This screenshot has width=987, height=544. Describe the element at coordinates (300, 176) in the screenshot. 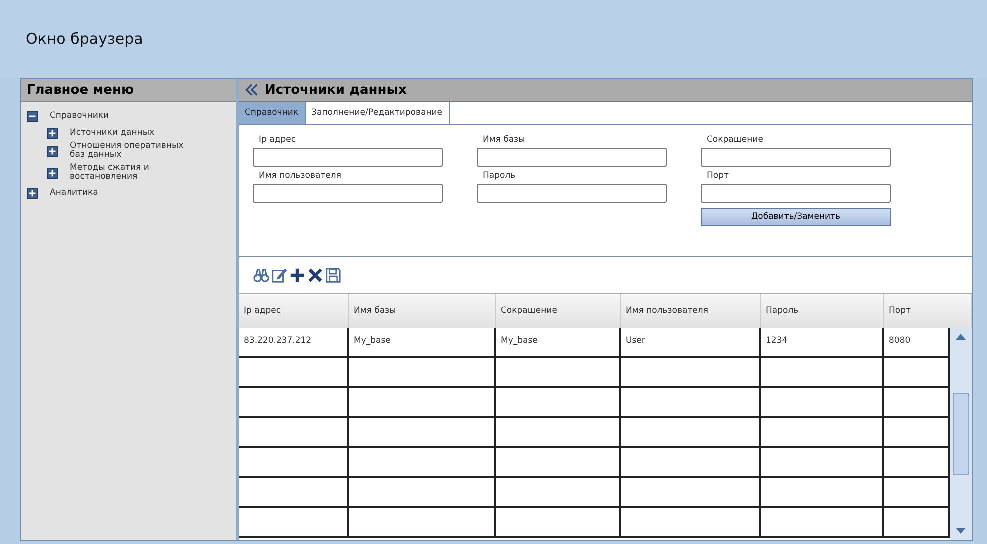

I see `field-label: Имя пользователя` at that location.